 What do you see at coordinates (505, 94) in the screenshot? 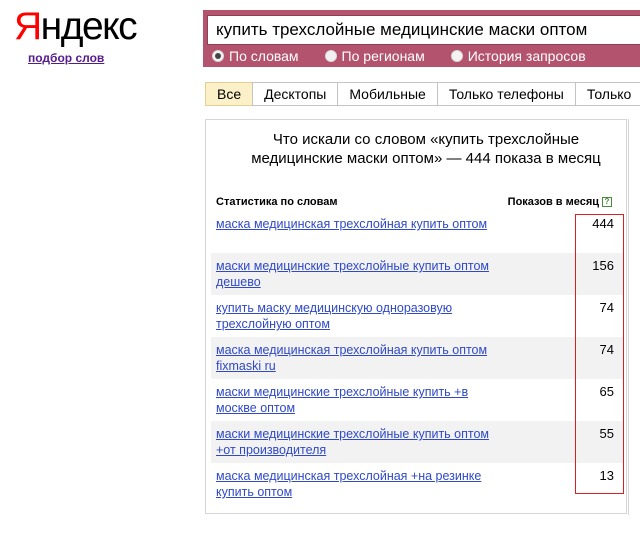
I see `tab-phones-only: Только телефоны` at bounding box center [505, 94].